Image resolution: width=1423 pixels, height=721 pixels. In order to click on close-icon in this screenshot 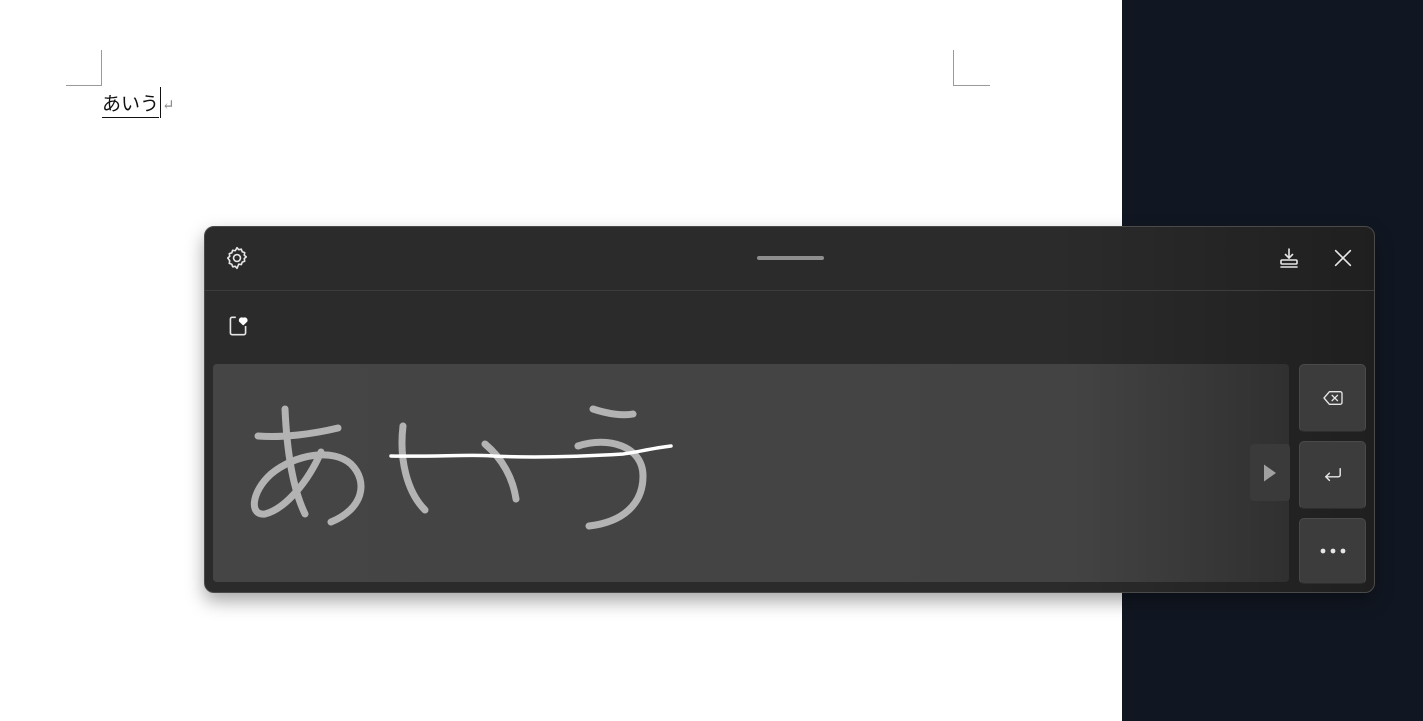, I will do `click(1343, 258)`.